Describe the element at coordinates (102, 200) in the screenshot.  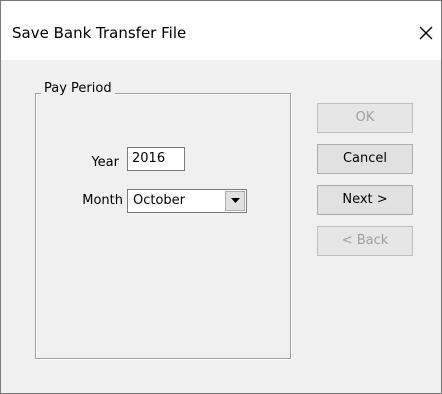
I see `month-label: Month` at that location.